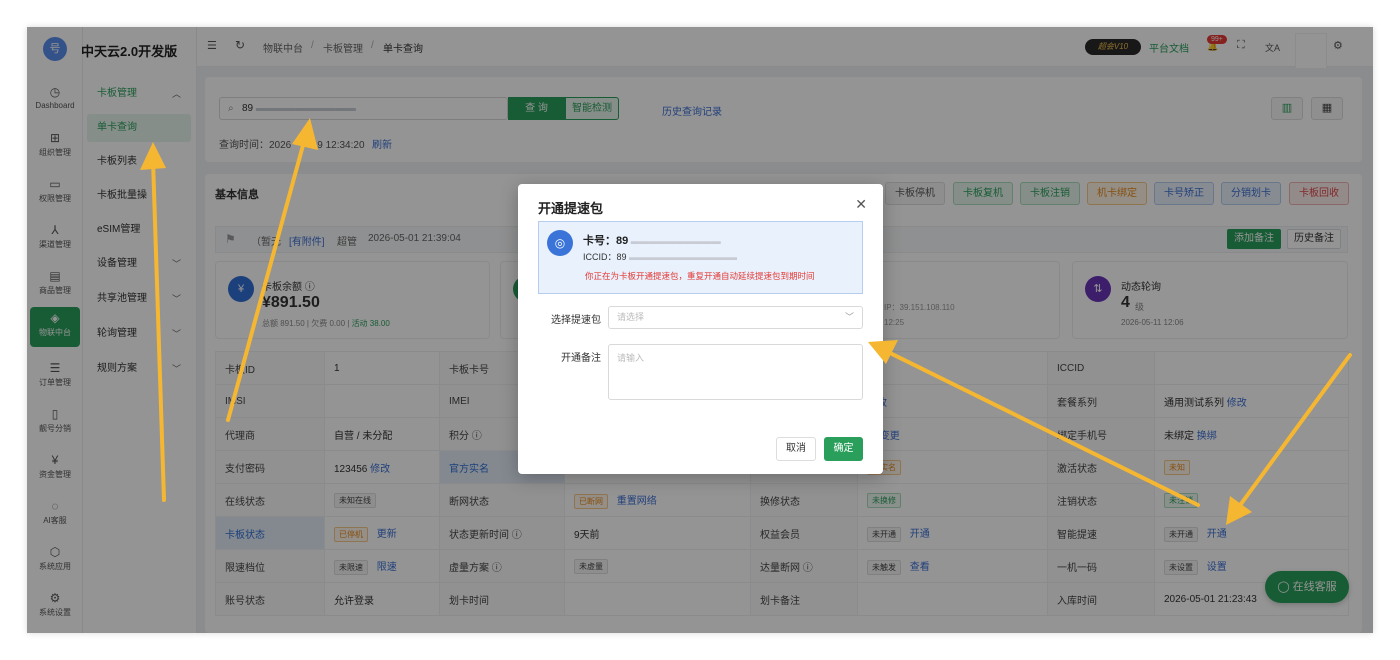  What do you see at coordinates (796, 449) in the screenshot?
I see `cancel-button: 取消` at bounding box center [796, 449].